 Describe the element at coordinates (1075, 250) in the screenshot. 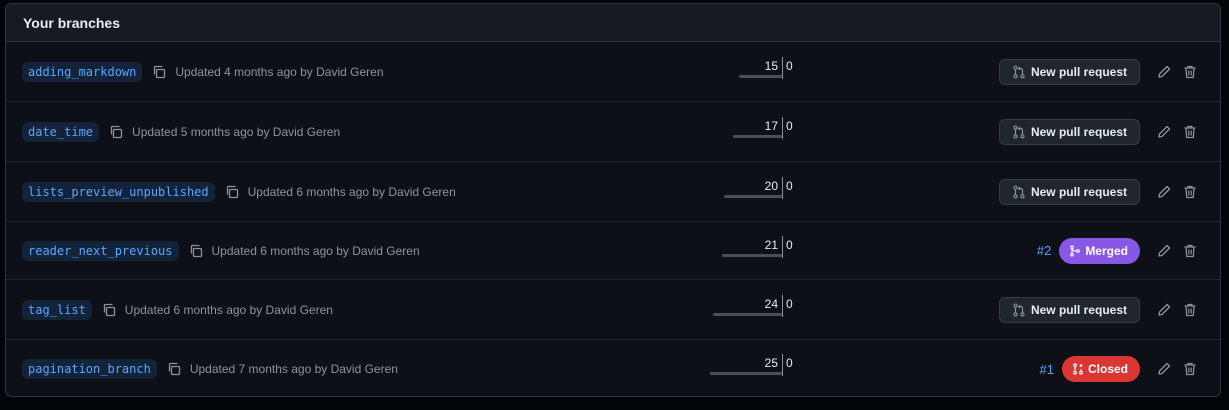

I see `git-merge-icon` at that location.